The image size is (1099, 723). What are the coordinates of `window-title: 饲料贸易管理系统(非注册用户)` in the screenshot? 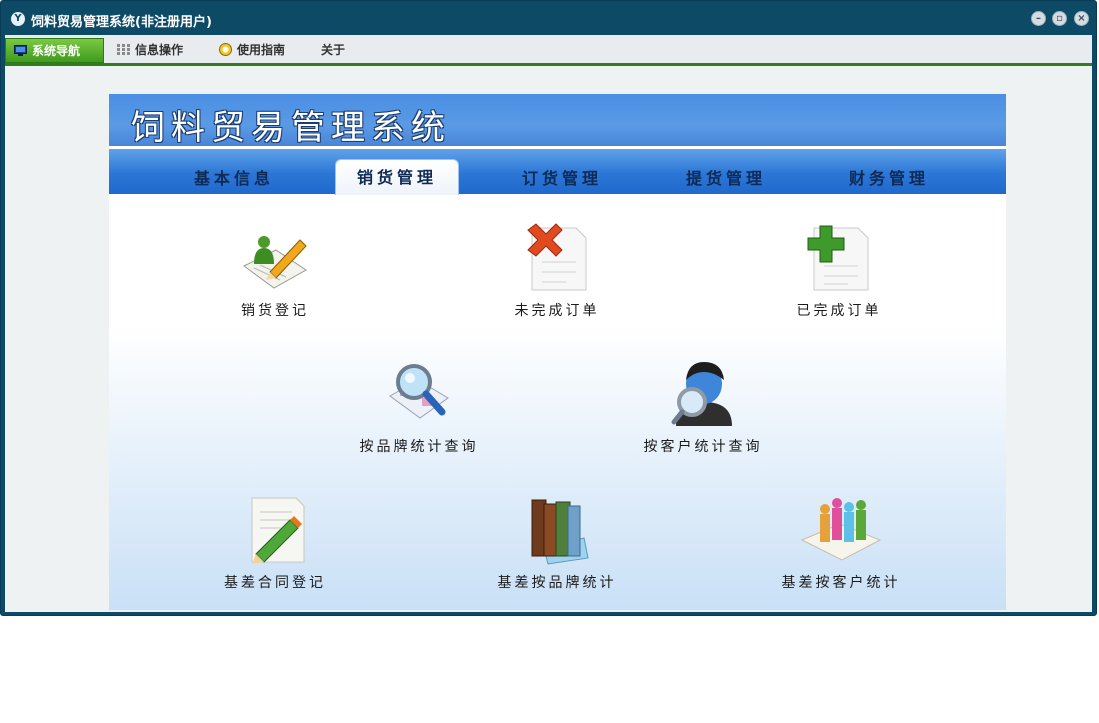 It's located at (121, 22).